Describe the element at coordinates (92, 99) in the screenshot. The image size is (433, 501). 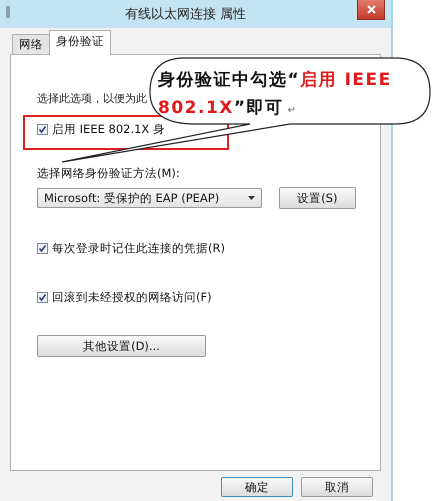
I see `description-text: 选择此选项，以便为此` at that location.